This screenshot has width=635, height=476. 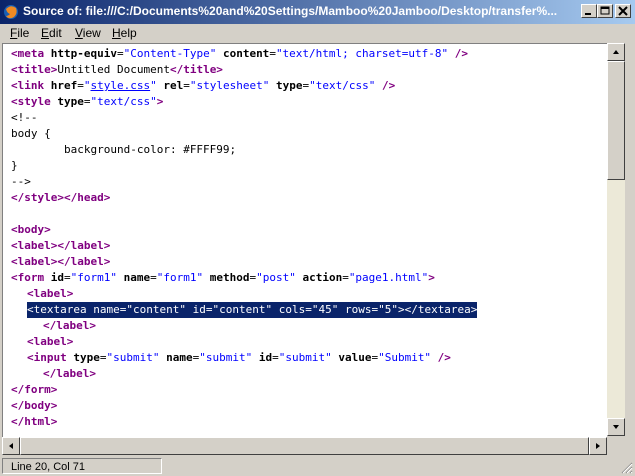 I want to click on arrow-down-icon, so click(x=616, y=427).